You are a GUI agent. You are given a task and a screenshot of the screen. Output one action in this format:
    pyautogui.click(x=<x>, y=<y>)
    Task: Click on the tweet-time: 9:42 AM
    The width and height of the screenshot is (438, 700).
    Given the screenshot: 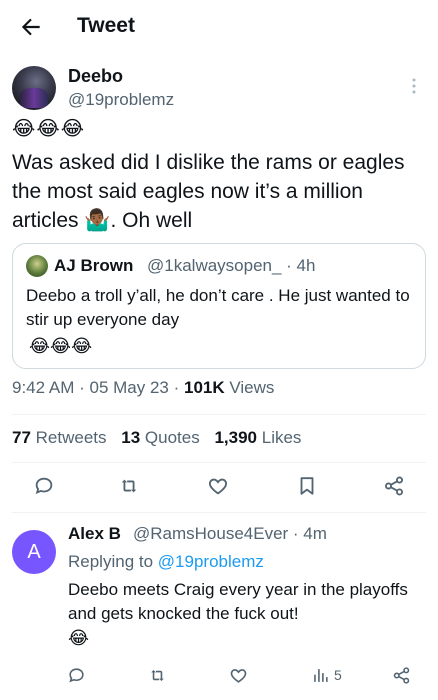 What is the action you would take?
    pyautogui.click(x=43, y=387)
    